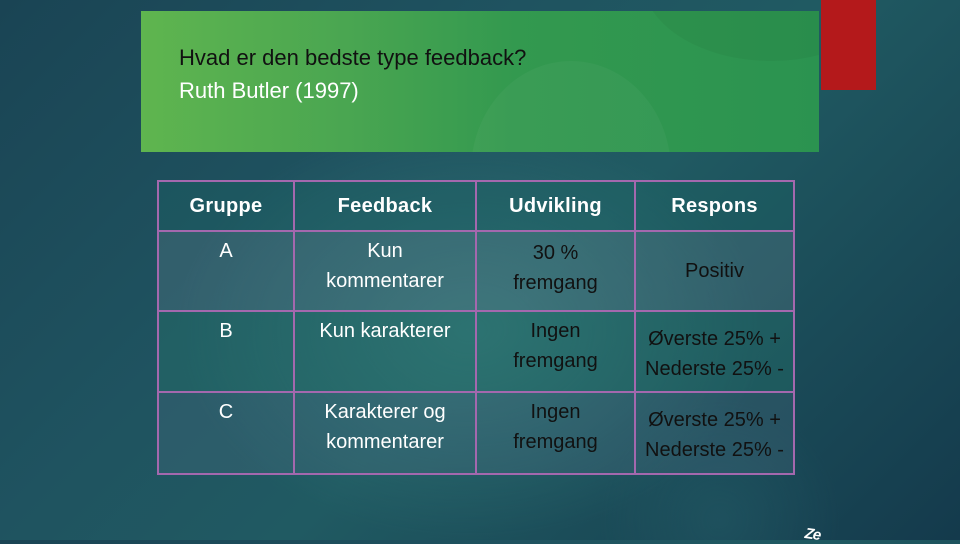 The image size is (960, 544). What do you see at coordinates (812, 534) in the screenshot?
I see `clipped-footer-text: Ze` at bounding box center [812, 534].